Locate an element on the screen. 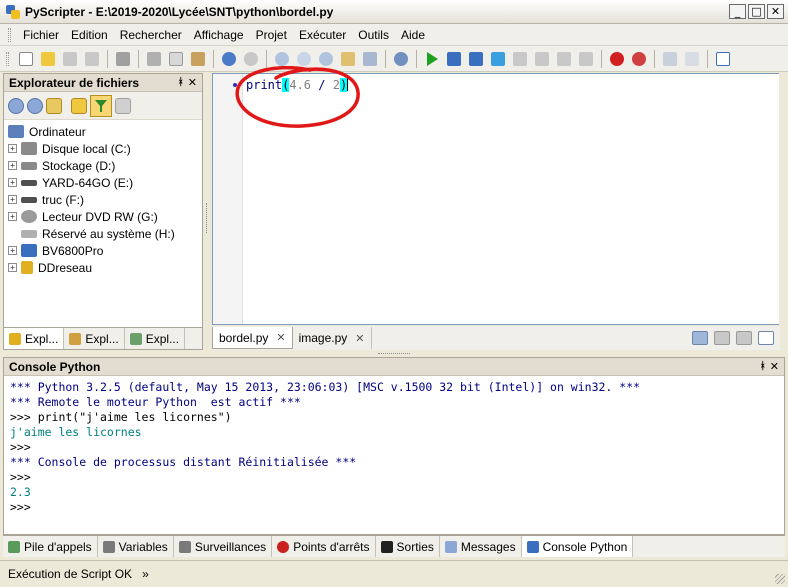  tab-bordel-py: bordel.py ✕ is located at coordinates (252, 338).